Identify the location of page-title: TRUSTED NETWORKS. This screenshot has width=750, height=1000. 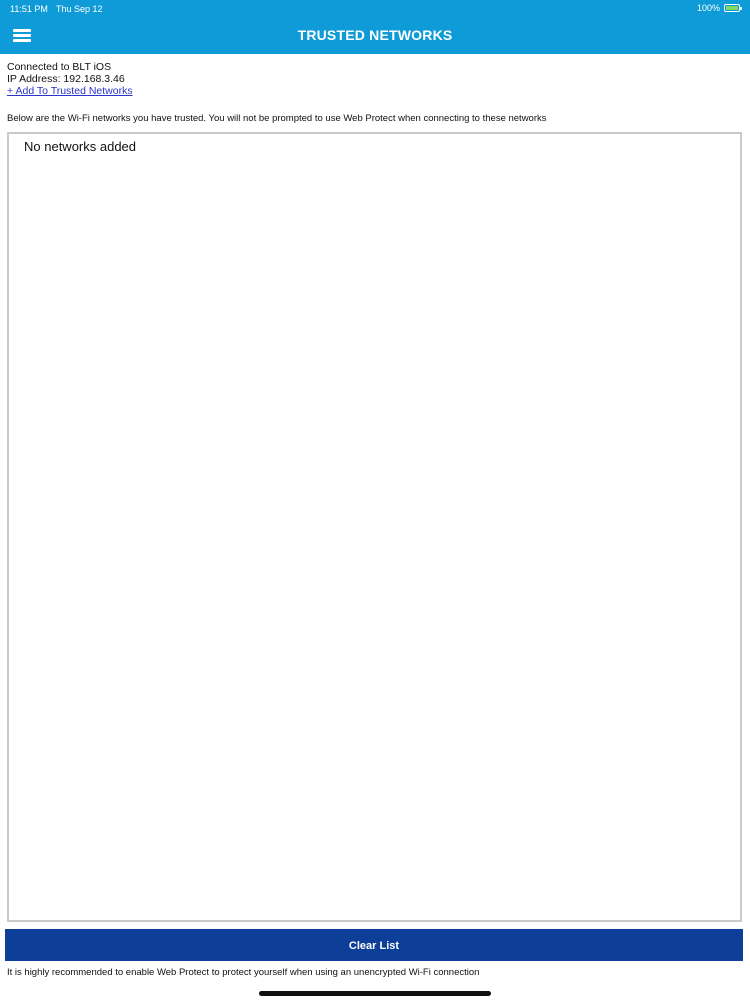
(375, 35).